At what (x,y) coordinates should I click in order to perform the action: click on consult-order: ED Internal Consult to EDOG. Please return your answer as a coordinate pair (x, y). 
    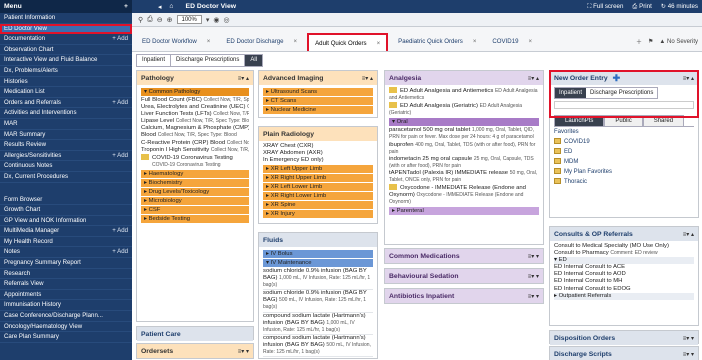
    Looking at the image, I should click on (624, 289).